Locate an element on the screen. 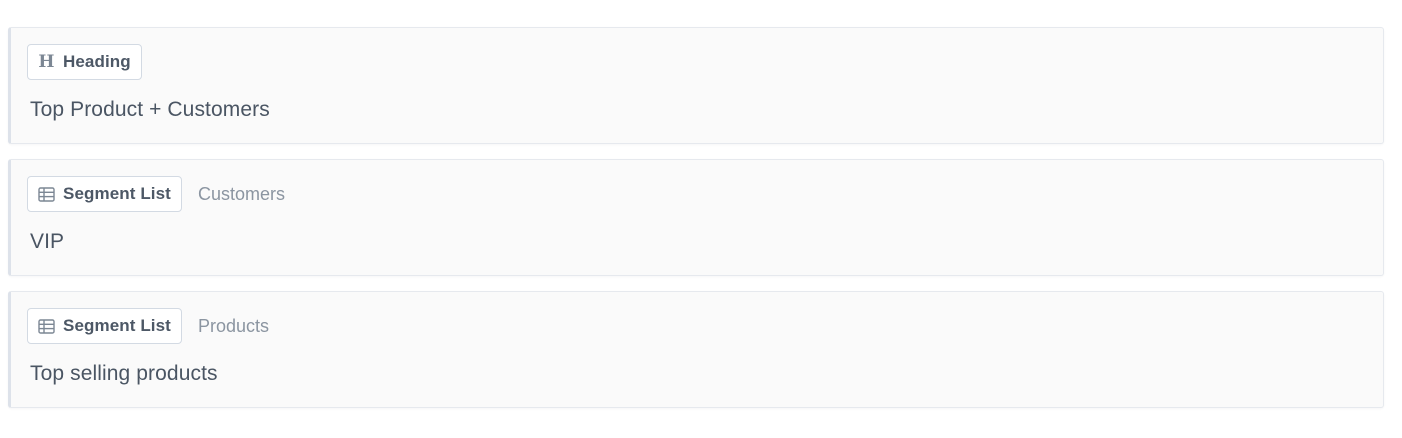  block-header: H Heading is located at coordinates (84, 62).